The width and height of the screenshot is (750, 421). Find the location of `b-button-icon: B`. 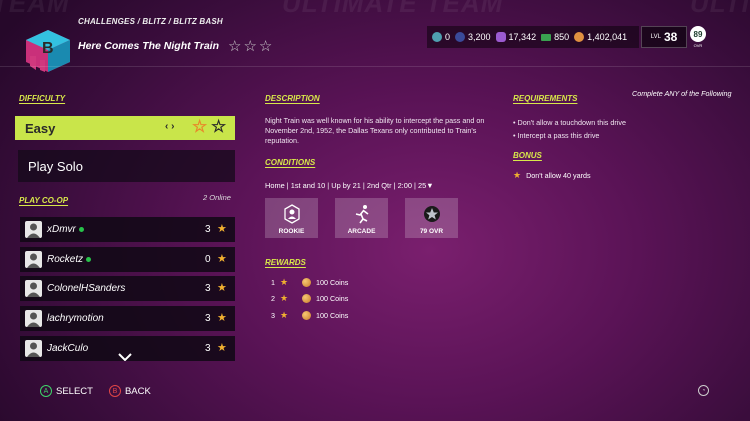

b-button-icon: B is located at coordinates (114, 391).